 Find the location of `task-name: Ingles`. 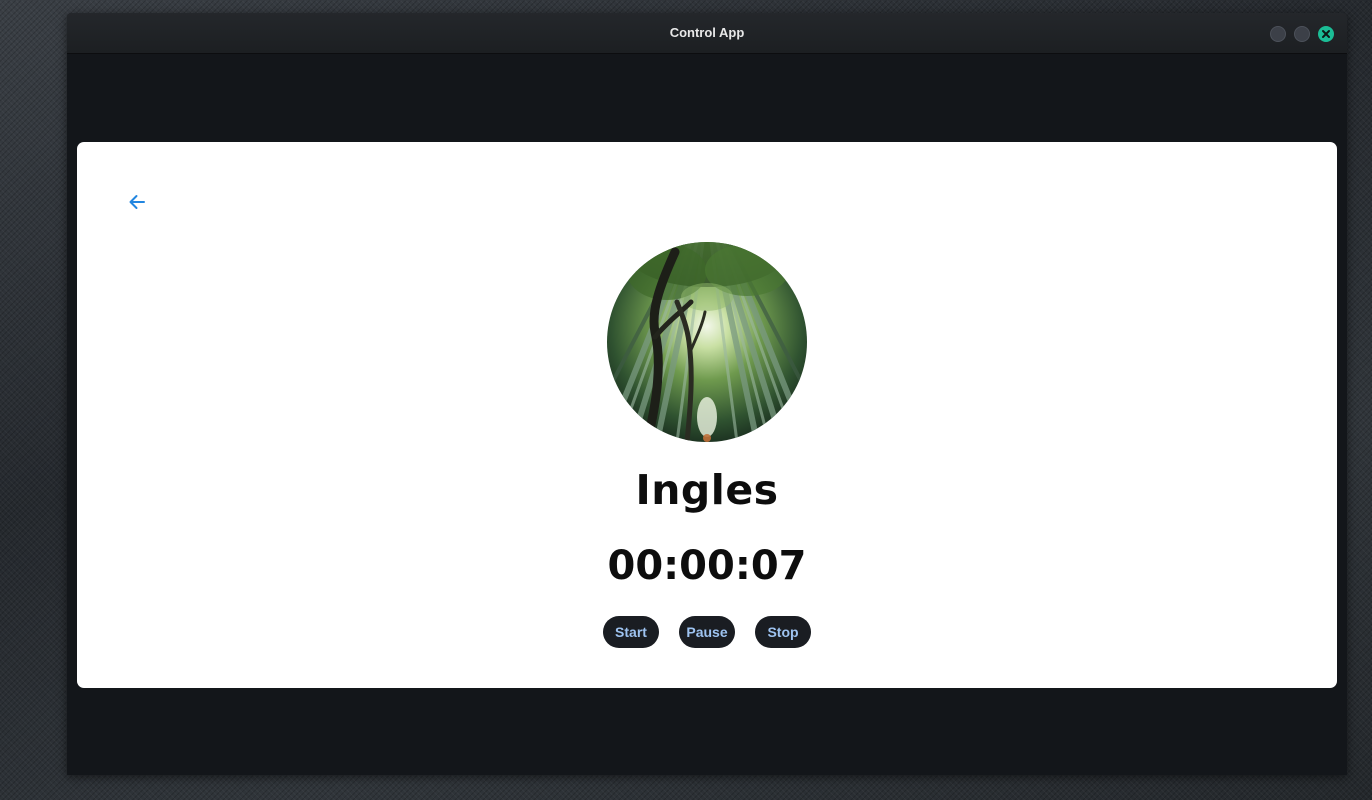

task-name: Ingles is located at coordinates (707, 490).